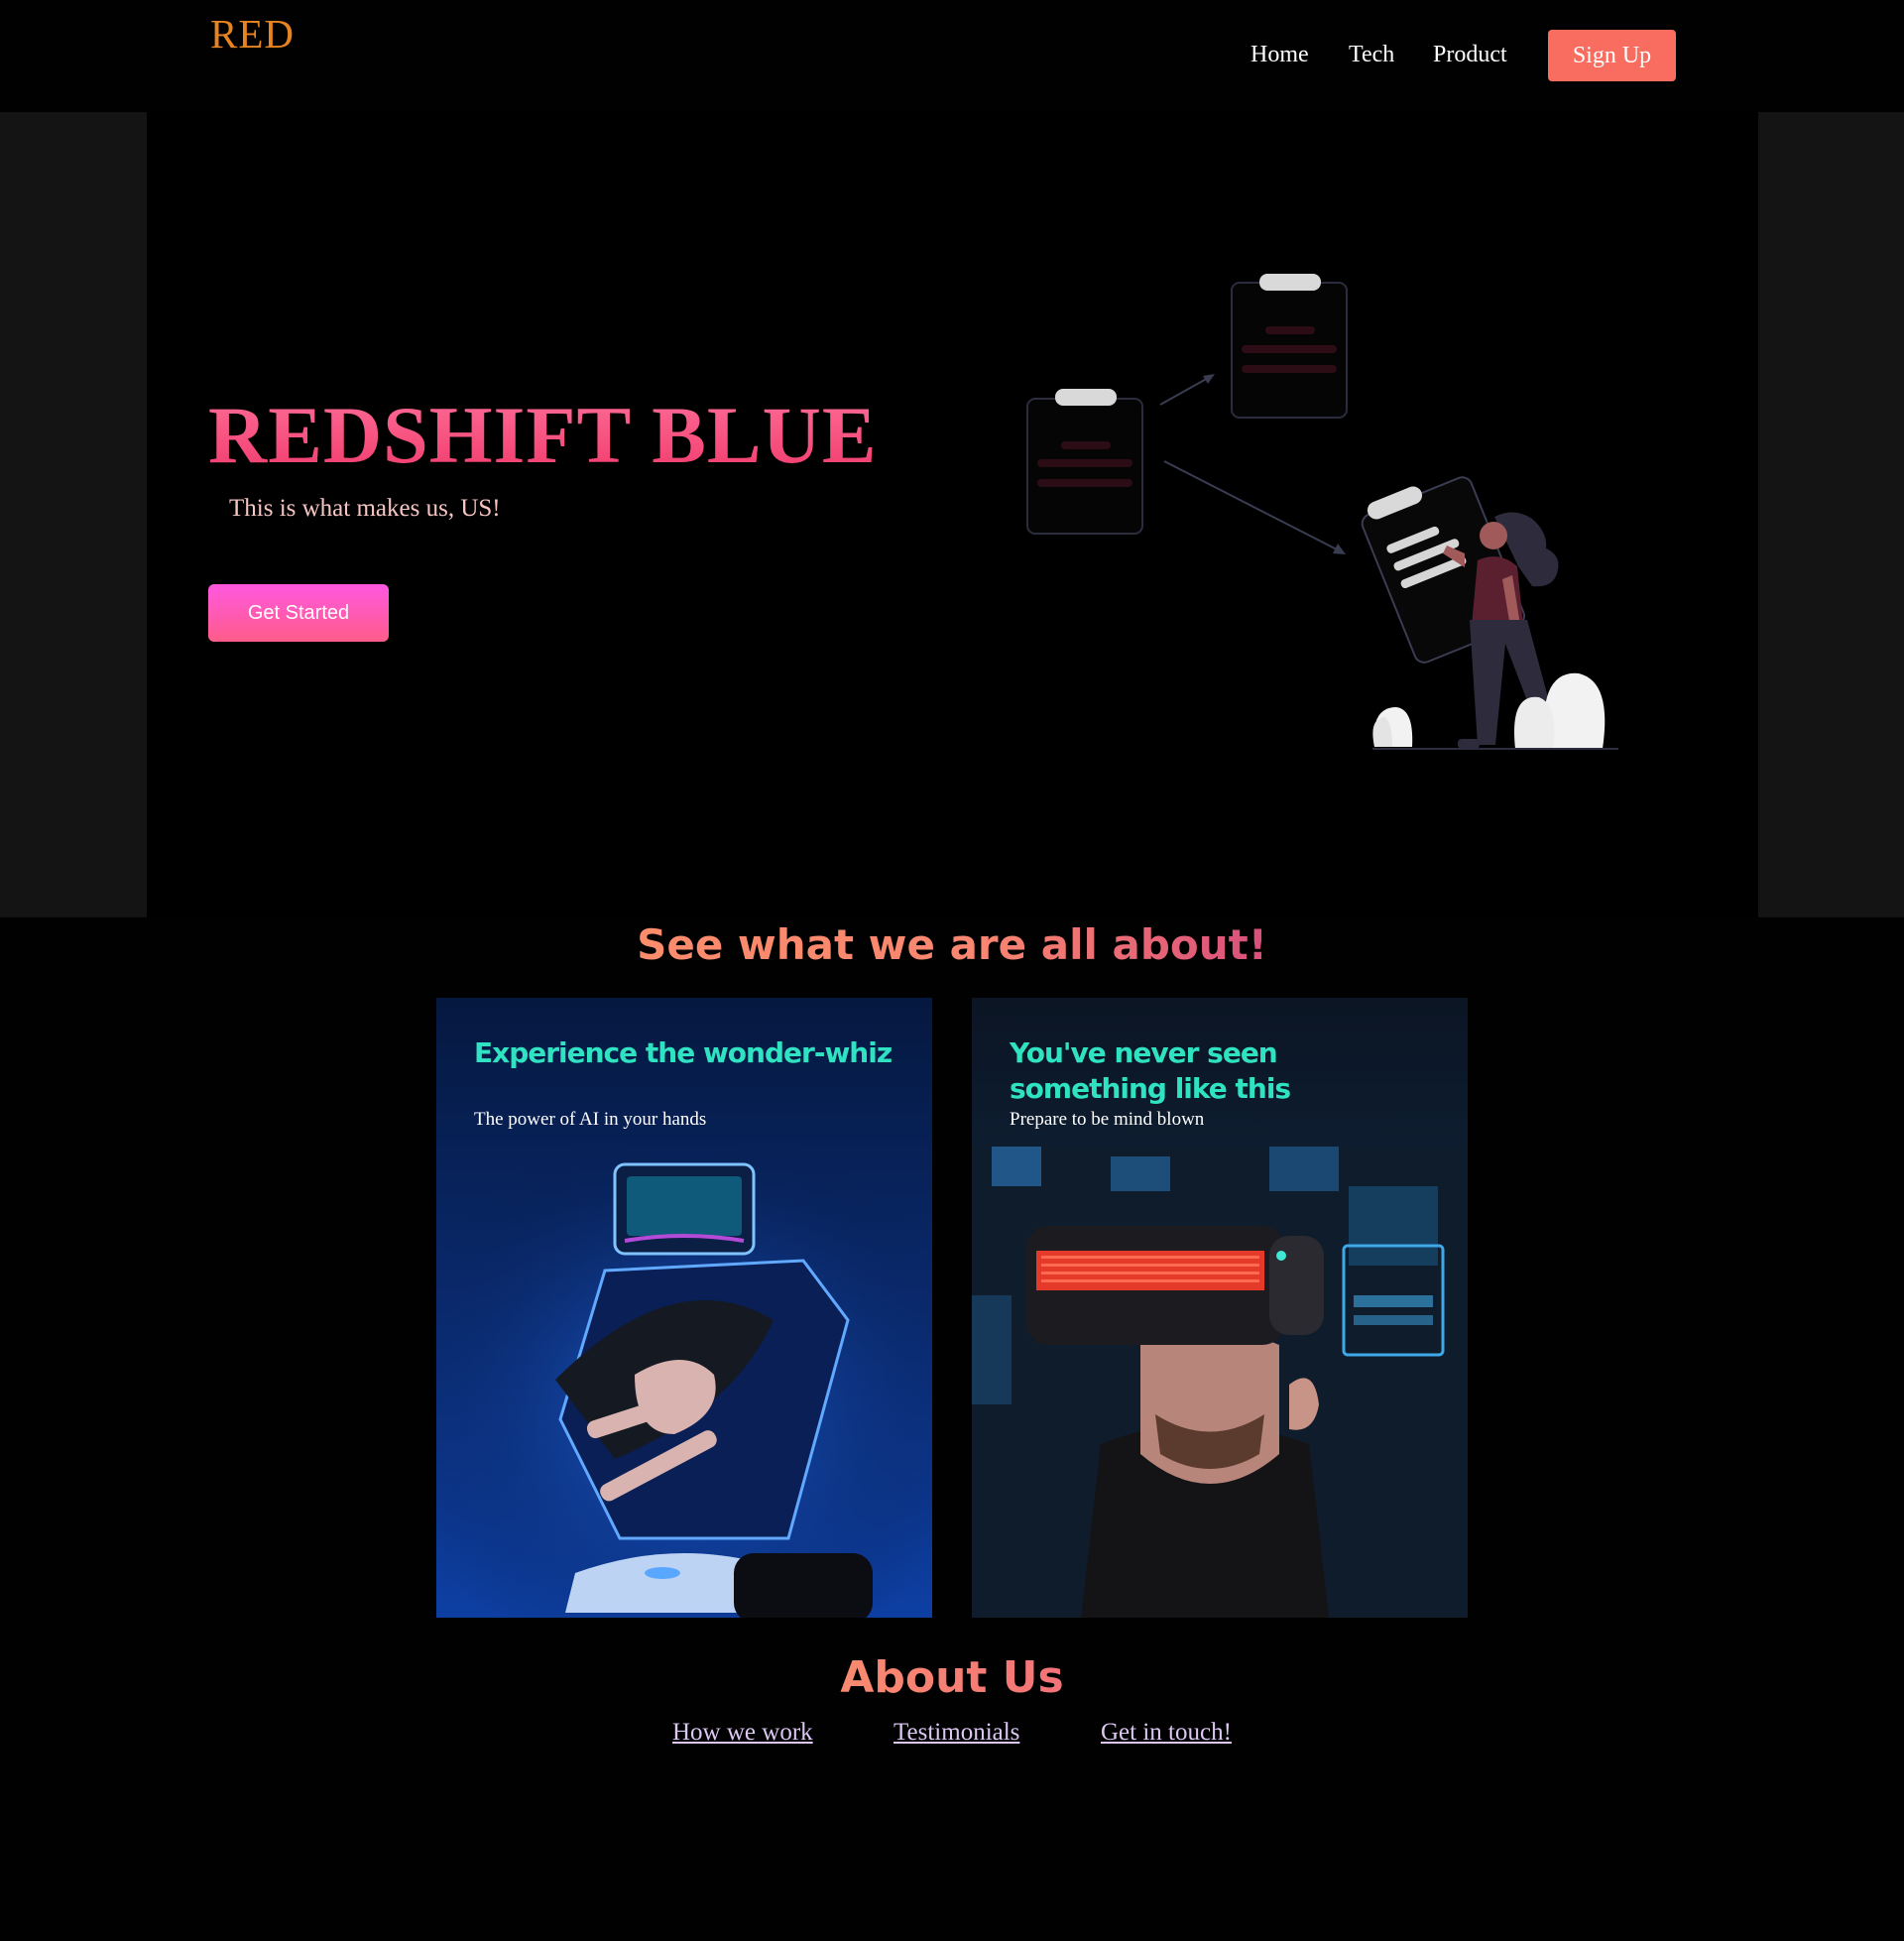 This screenshot has height=1941, width=1904. I want to click on vr-headset-man-image, so click(1220, 1382).